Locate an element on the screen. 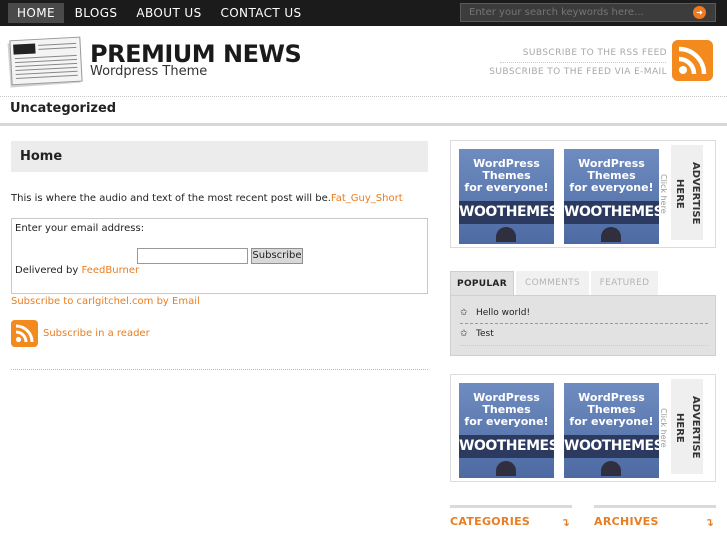 Image resolution: width=727 pixels, height=545 pixels. page-title-box: Home is located at coordinates (219, 156).